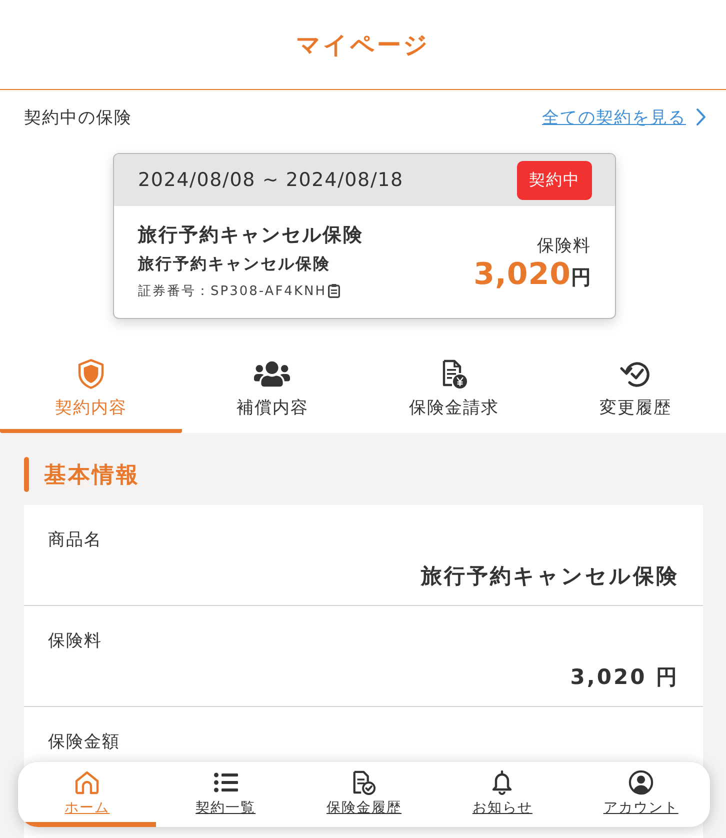  Describe the element at coordinates (624, 677) in the screenshot. I see `field-value: 3,020 円` at that location.